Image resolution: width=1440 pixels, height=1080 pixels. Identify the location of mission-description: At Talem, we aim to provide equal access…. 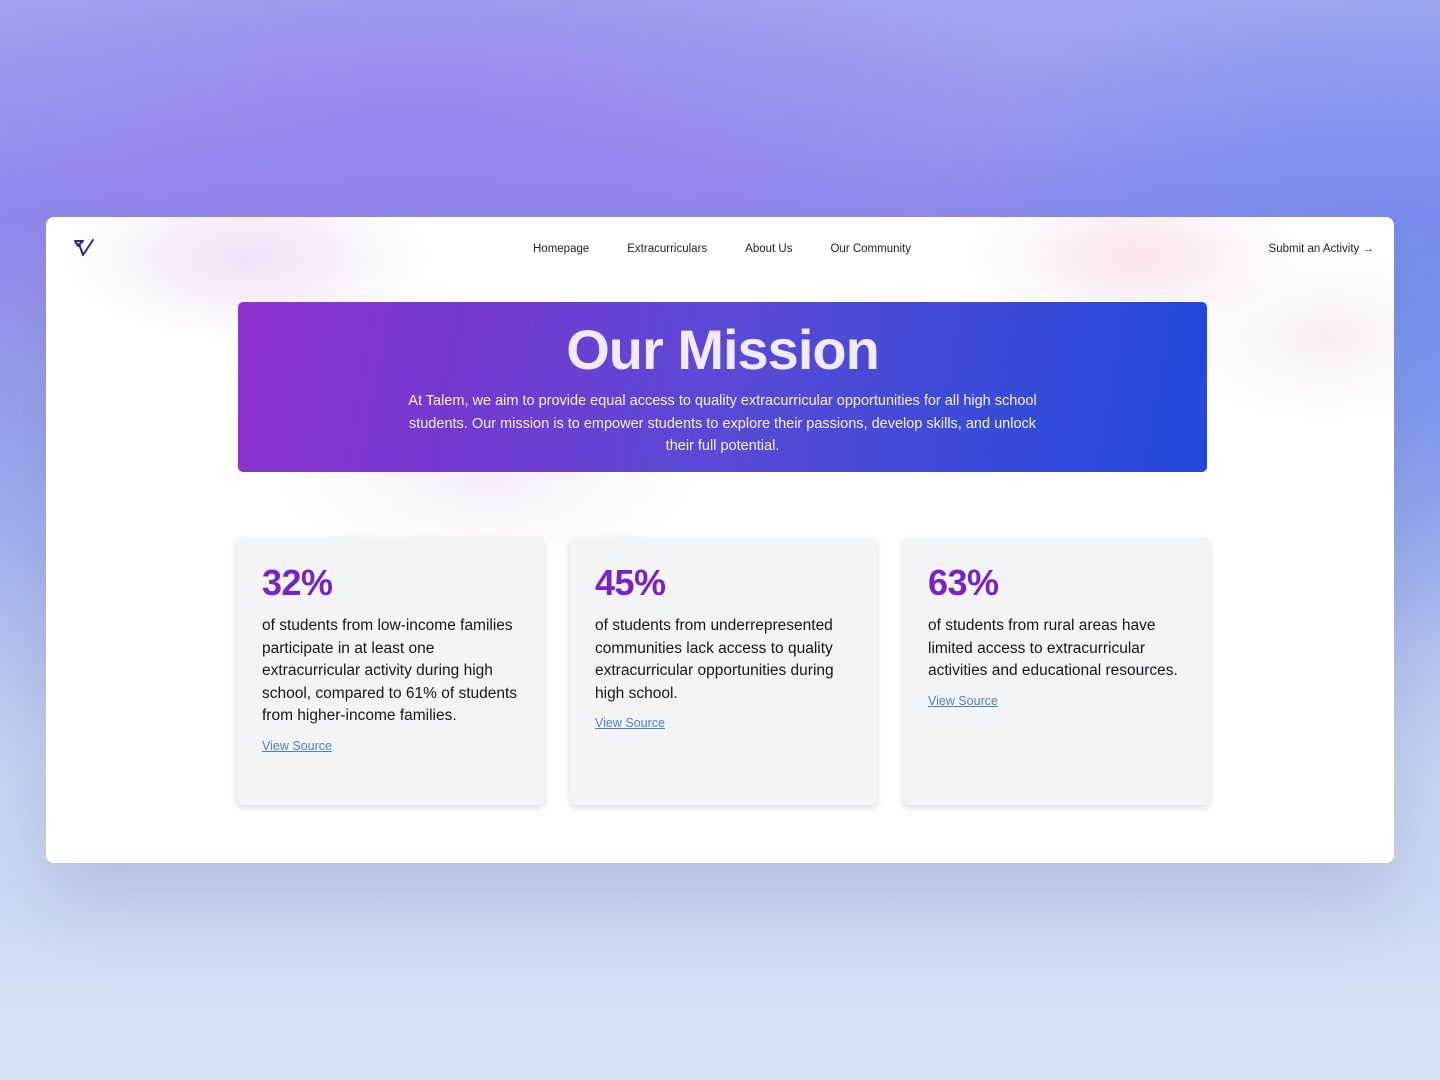
(722, 423).